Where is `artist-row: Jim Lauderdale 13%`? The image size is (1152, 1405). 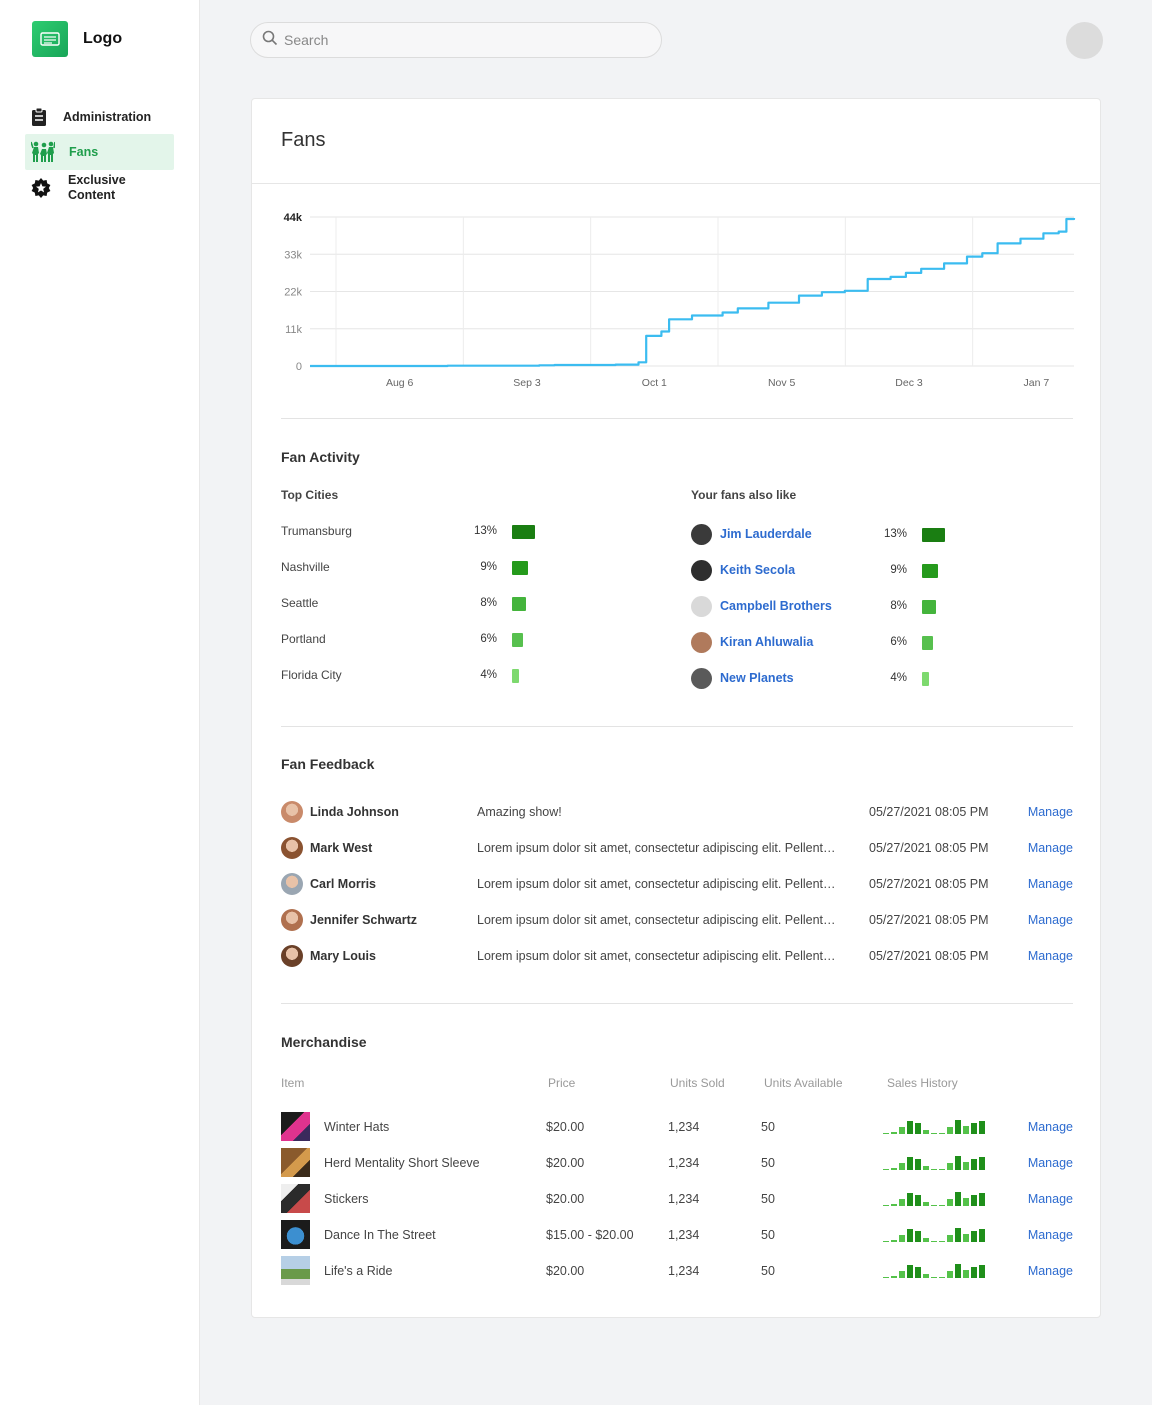
artist-row: Jim Lauderdale 13% is located at coordinates (881, 534).